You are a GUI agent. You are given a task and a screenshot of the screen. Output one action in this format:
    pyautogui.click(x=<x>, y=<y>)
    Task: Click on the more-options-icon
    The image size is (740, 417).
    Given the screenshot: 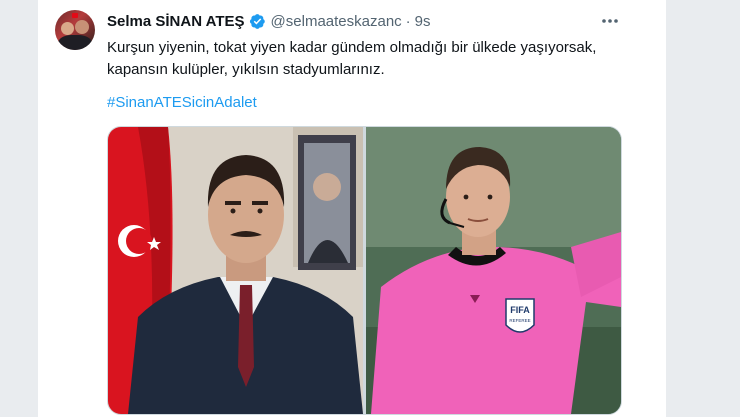 What is the action you would take?
    pyautogui.click(x=610, y=21)
    